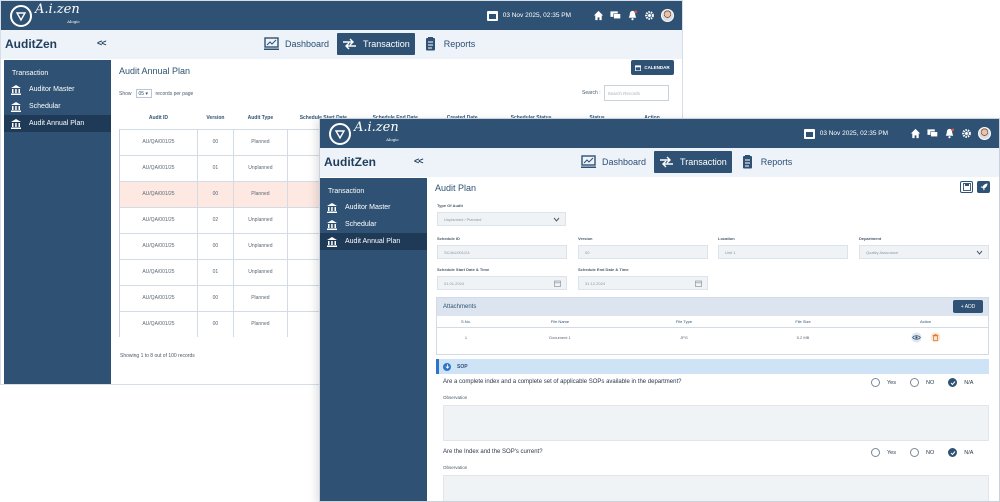 This screenshot has height=502, width=1000. I want to click on end-date-label: Schedule End Date & Time, so click(603, 269).